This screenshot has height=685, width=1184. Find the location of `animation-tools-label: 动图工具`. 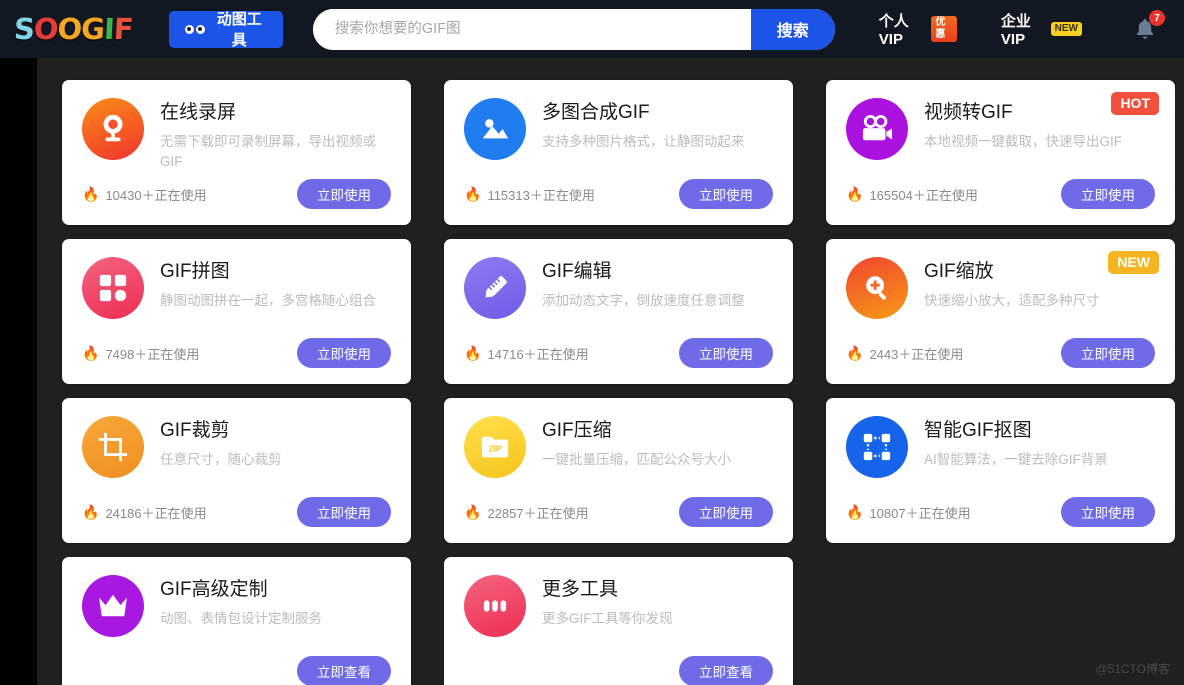

animation-tools-label: 动图工具 is located at coordinates (239, 30).